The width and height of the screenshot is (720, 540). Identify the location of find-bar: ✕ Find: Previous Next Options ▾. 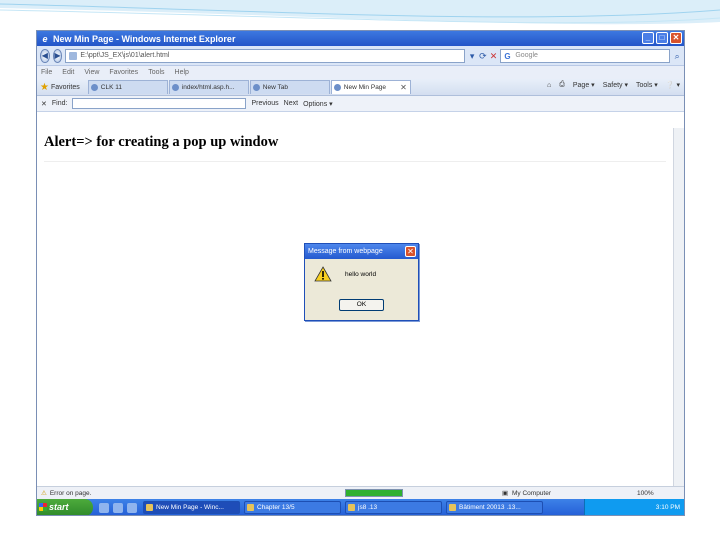
(360, 104).